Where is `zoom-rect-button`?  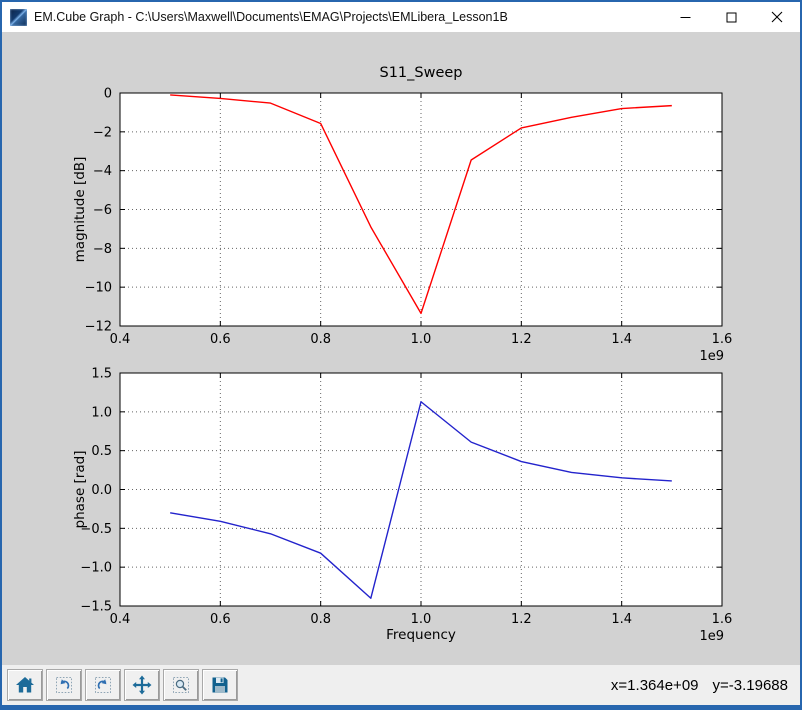 zoom-rect-button is located at coordinates (181, 685).